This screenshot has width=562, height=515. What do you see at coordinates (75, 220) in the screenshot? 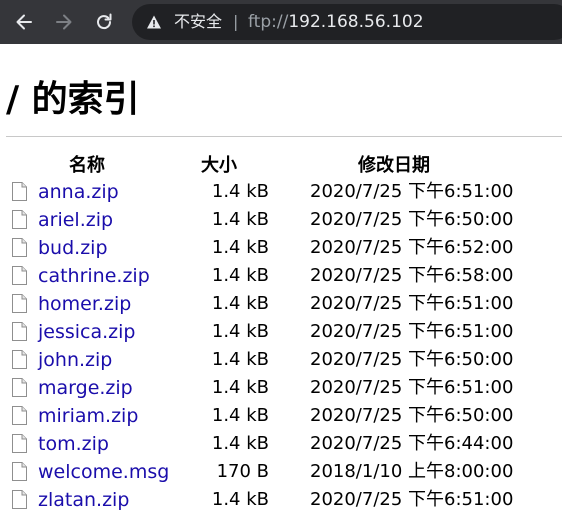
I see `file-link: ariel.zip` at bounding box center [75, 220].